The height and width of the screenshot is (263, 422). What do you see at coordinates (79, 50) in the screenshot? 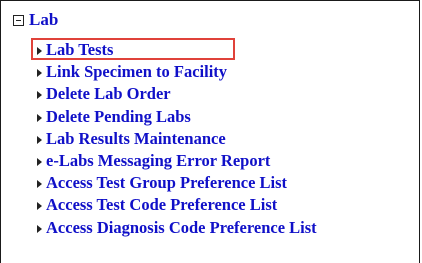
I see `menu-item-label: Lab Tests` at bounding box center [79, 50].